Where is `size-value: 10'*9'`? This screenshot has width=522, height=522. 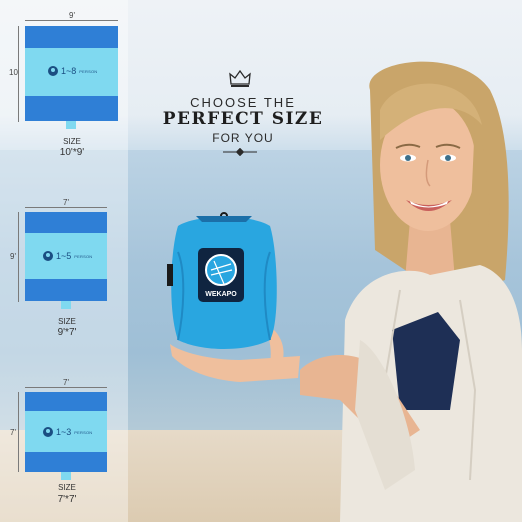
size-value: 10'*9' is located at coordinates (72, 152).